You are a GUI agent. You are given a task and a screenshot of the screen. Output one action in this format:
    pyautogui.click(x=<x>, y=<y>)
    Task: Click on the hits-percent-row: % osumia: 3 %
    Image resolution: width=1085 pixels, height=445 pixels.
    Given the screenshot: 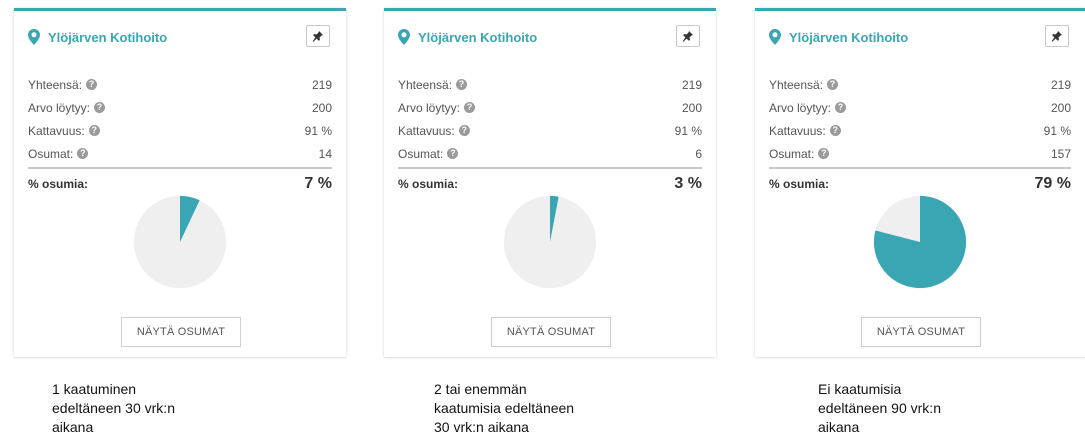 What is the action you would take?
    pyautogui.click(x=550, y=184)
    